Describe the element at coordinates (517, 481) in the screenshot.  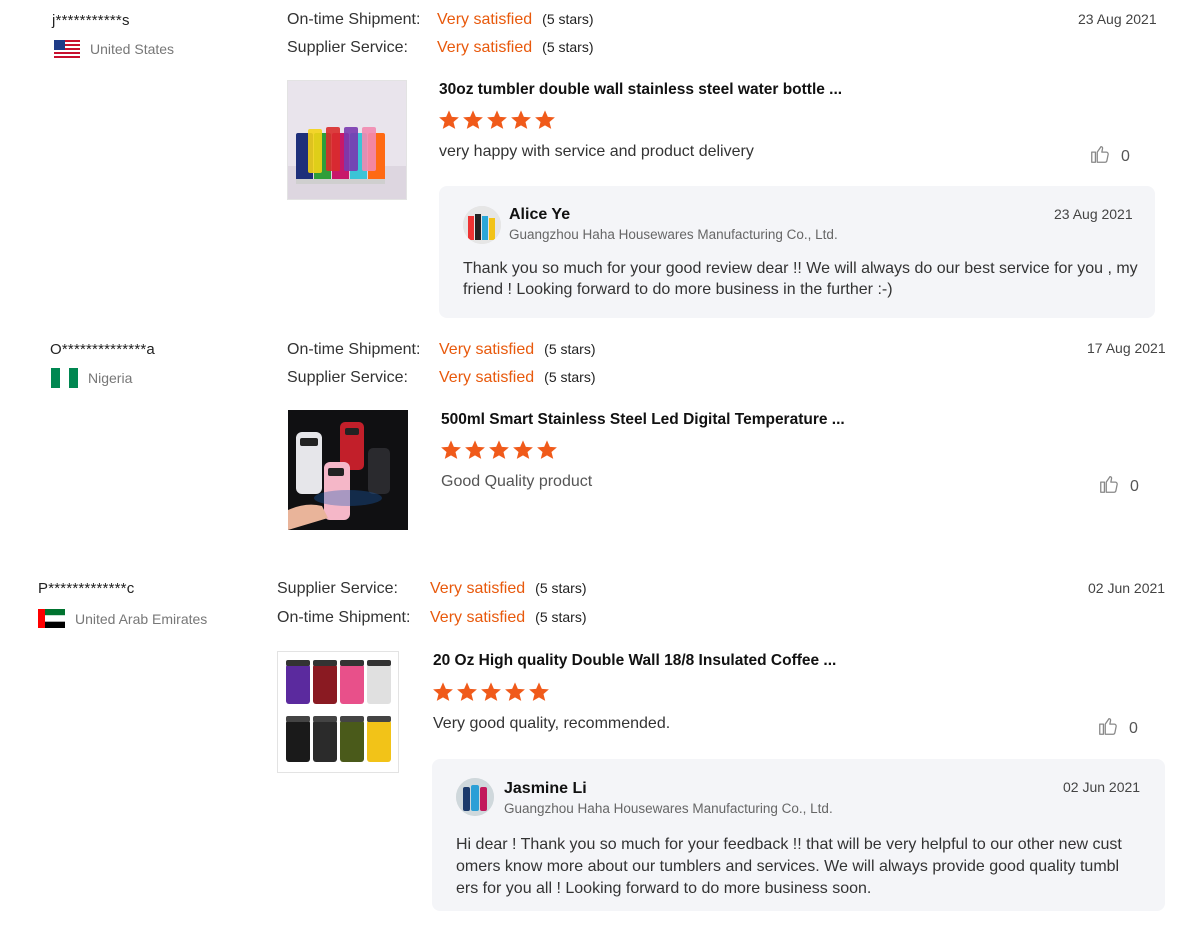
I see `review-comment: Good Quality product` at that location.